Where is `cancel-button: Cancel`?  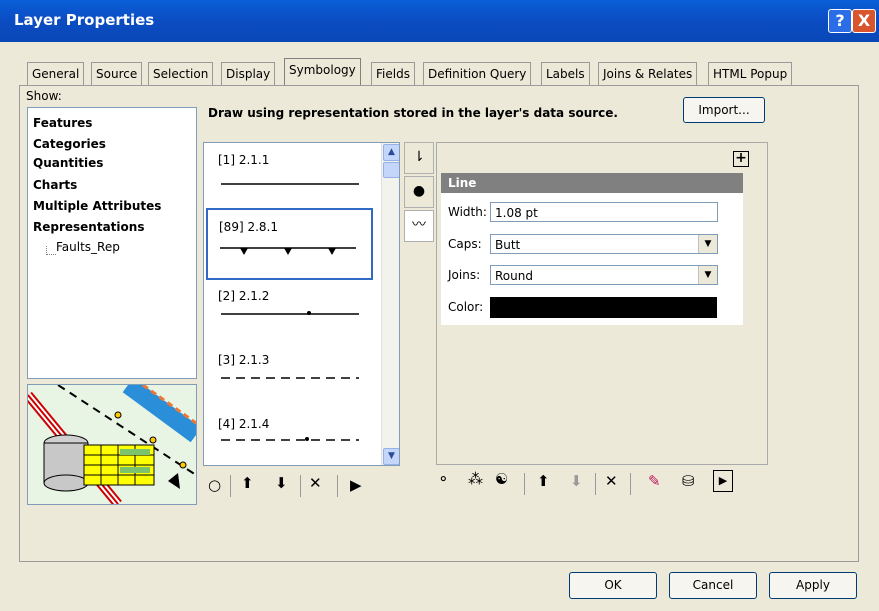
cancel-button: Cancel is located at coordinates (713, 585).